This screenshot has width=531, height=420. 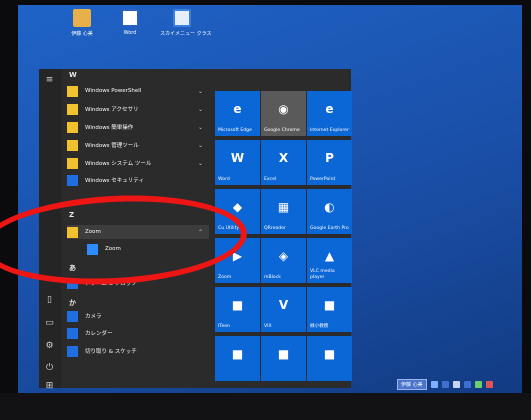 What do you see at coordinates (72, 351) in the screenshot?
I see `scissors-icon` at bounding box center [72, 351].